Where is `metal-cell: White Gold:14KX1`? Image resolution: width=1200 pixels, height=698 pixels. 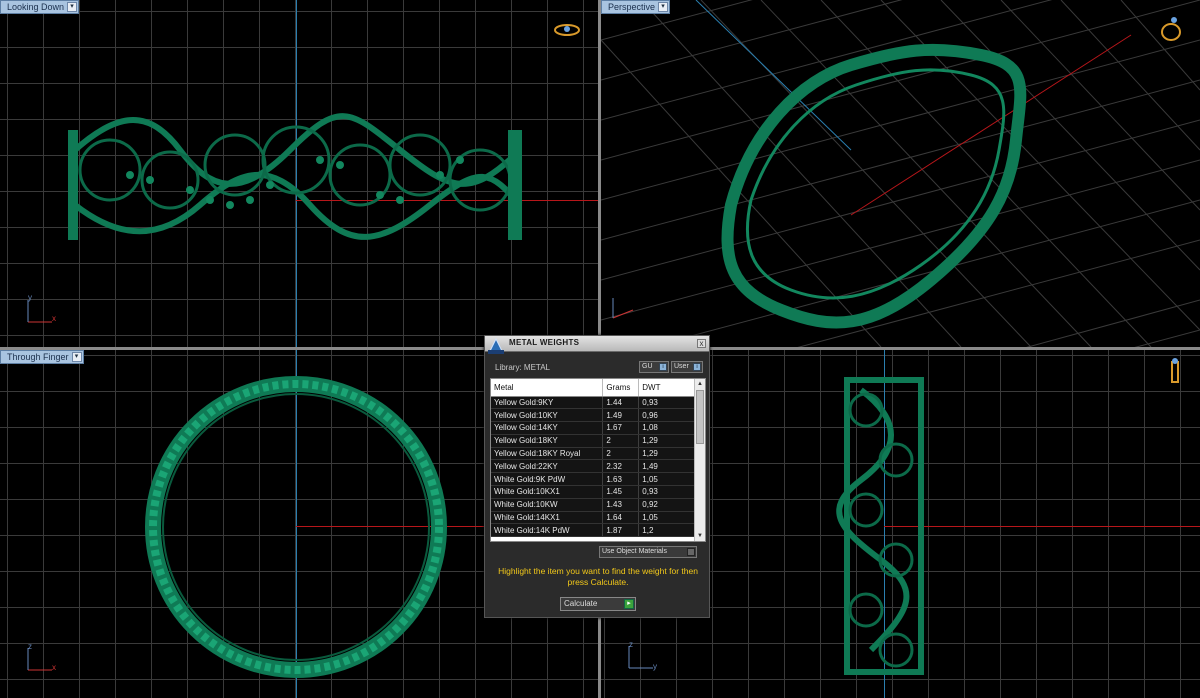 metal-cell: White Gold:14KX1 is located at coordinates (547, 518).